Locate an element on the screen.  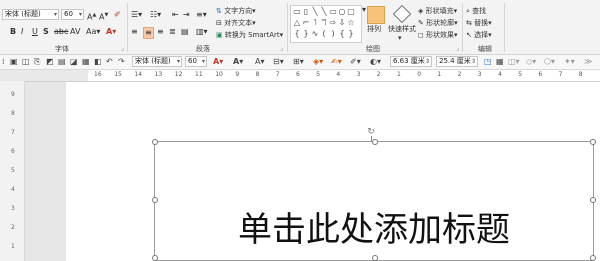
toolbar-icon: ⊟▾ is located at coordinates (278, 62).